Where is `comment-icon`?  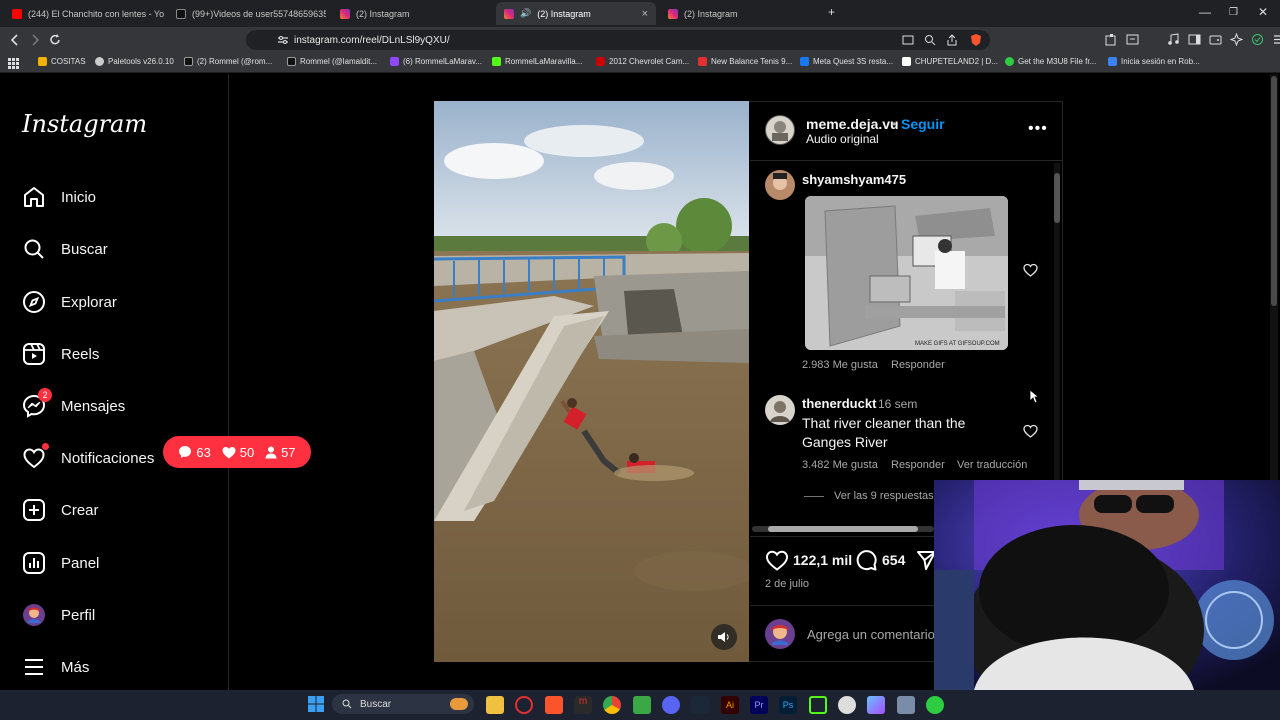 comment-icon is located at coordinates (866, 560).